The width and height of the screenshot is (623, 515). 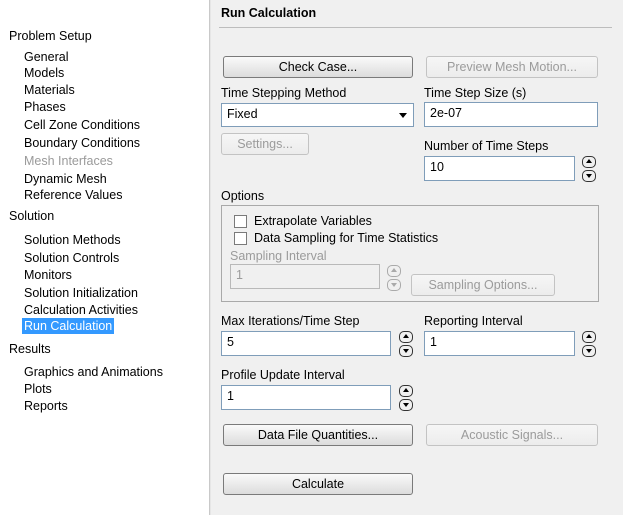 What do you see at coordinates (475, 93) in the screenshot?
I see `time-step-size-label: Time Step Size (s)` at bounding box center [475, 93].